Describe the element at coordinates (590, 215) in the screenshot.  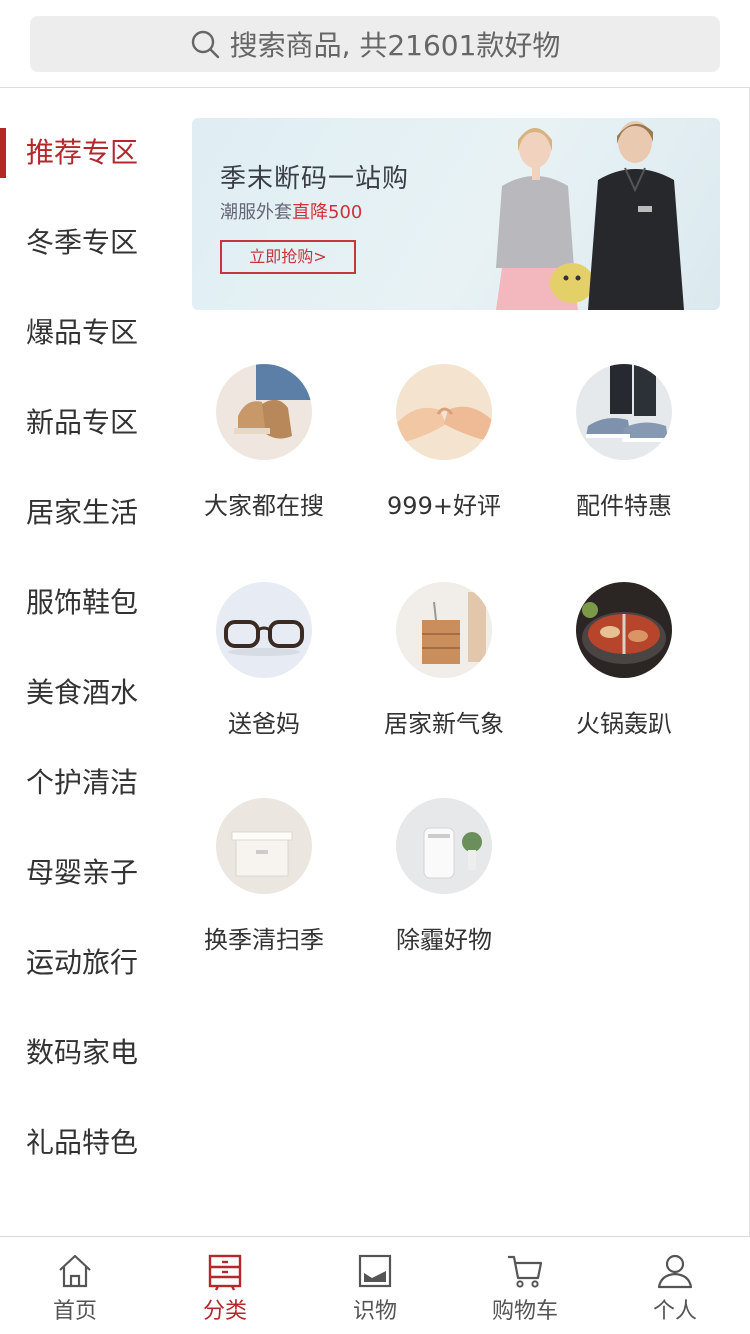
I see `banner-models-image` at that location.